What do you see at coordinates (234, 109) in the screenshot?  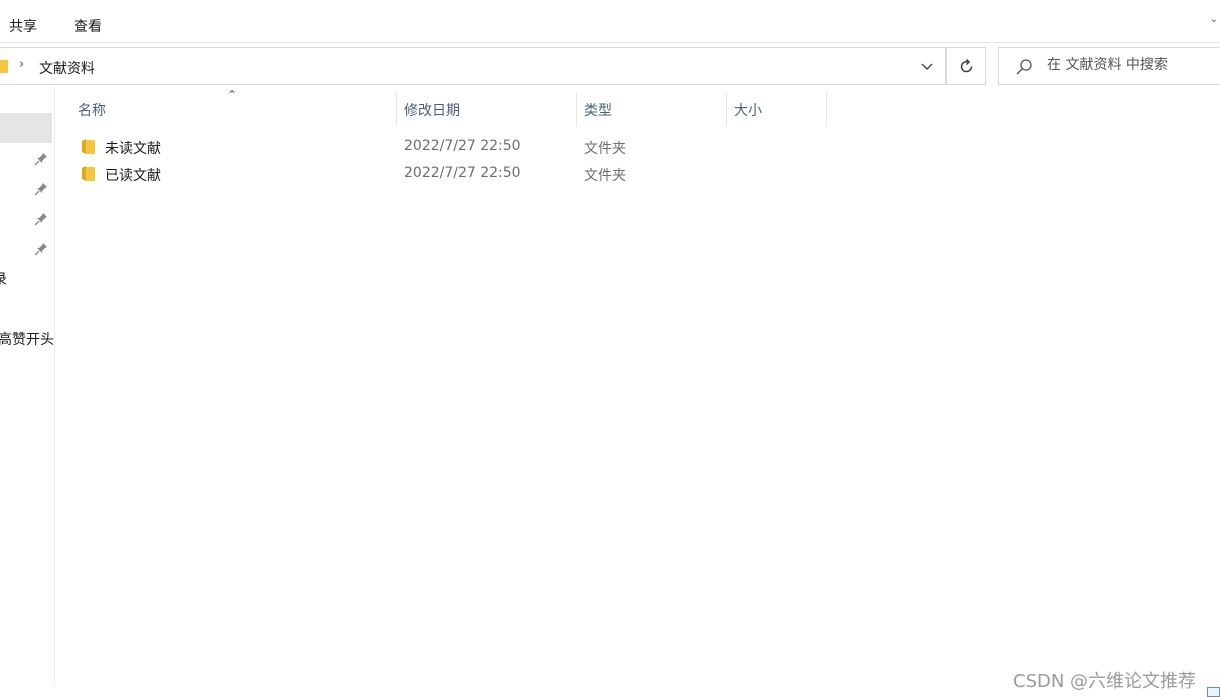 I see `column-header-name: 名称` at bounding box center [234, 109].